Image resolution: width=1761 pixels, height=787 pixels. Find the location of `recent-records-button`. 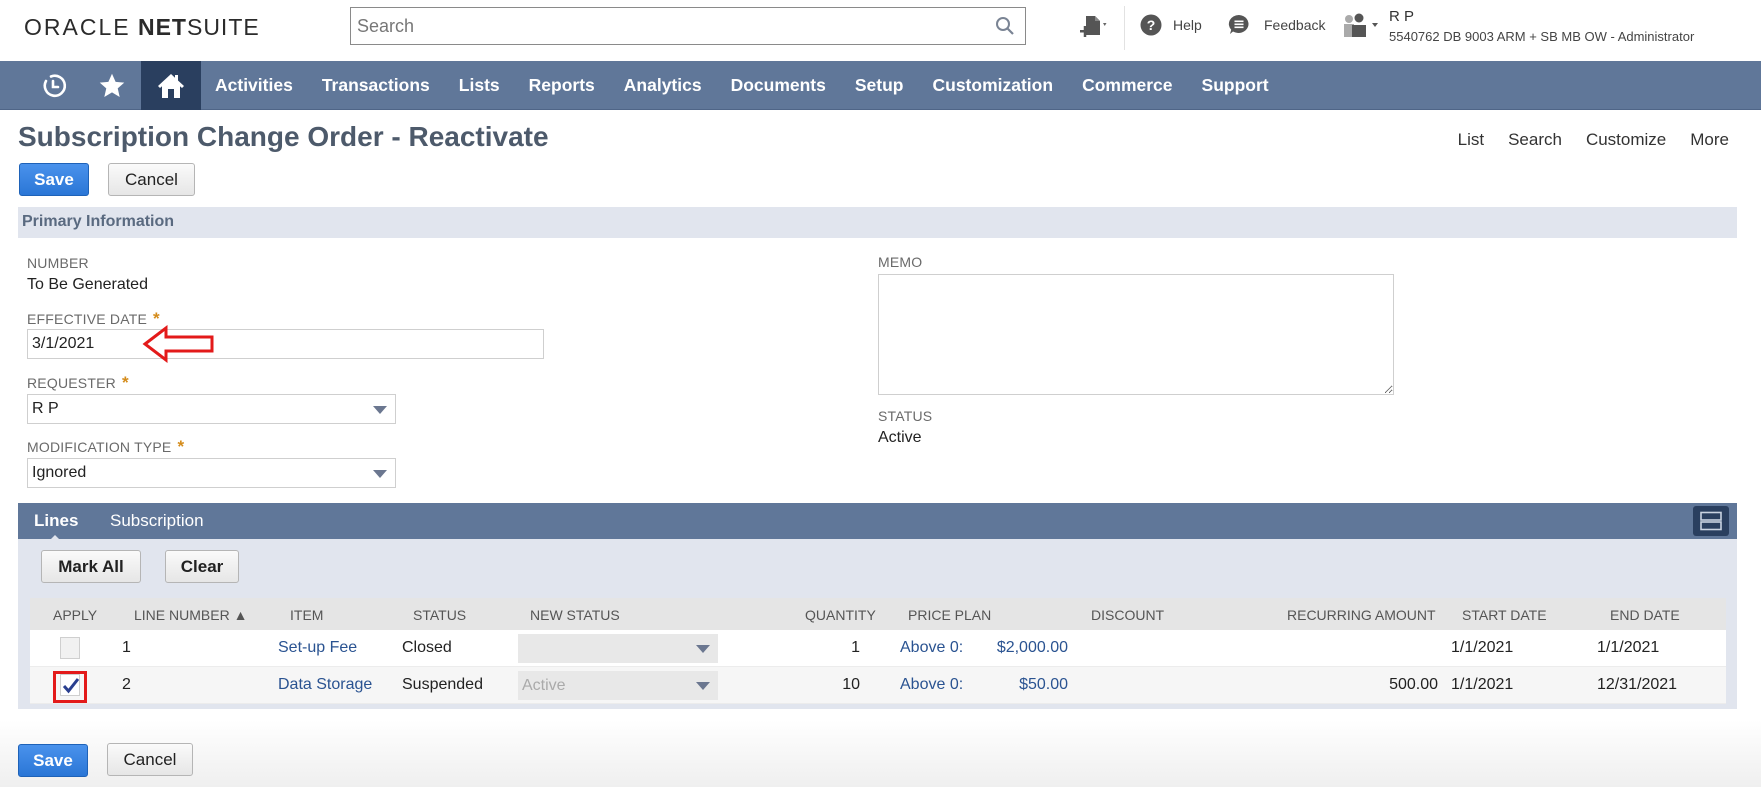

recent-records-button is located at coordinates (54, 85).